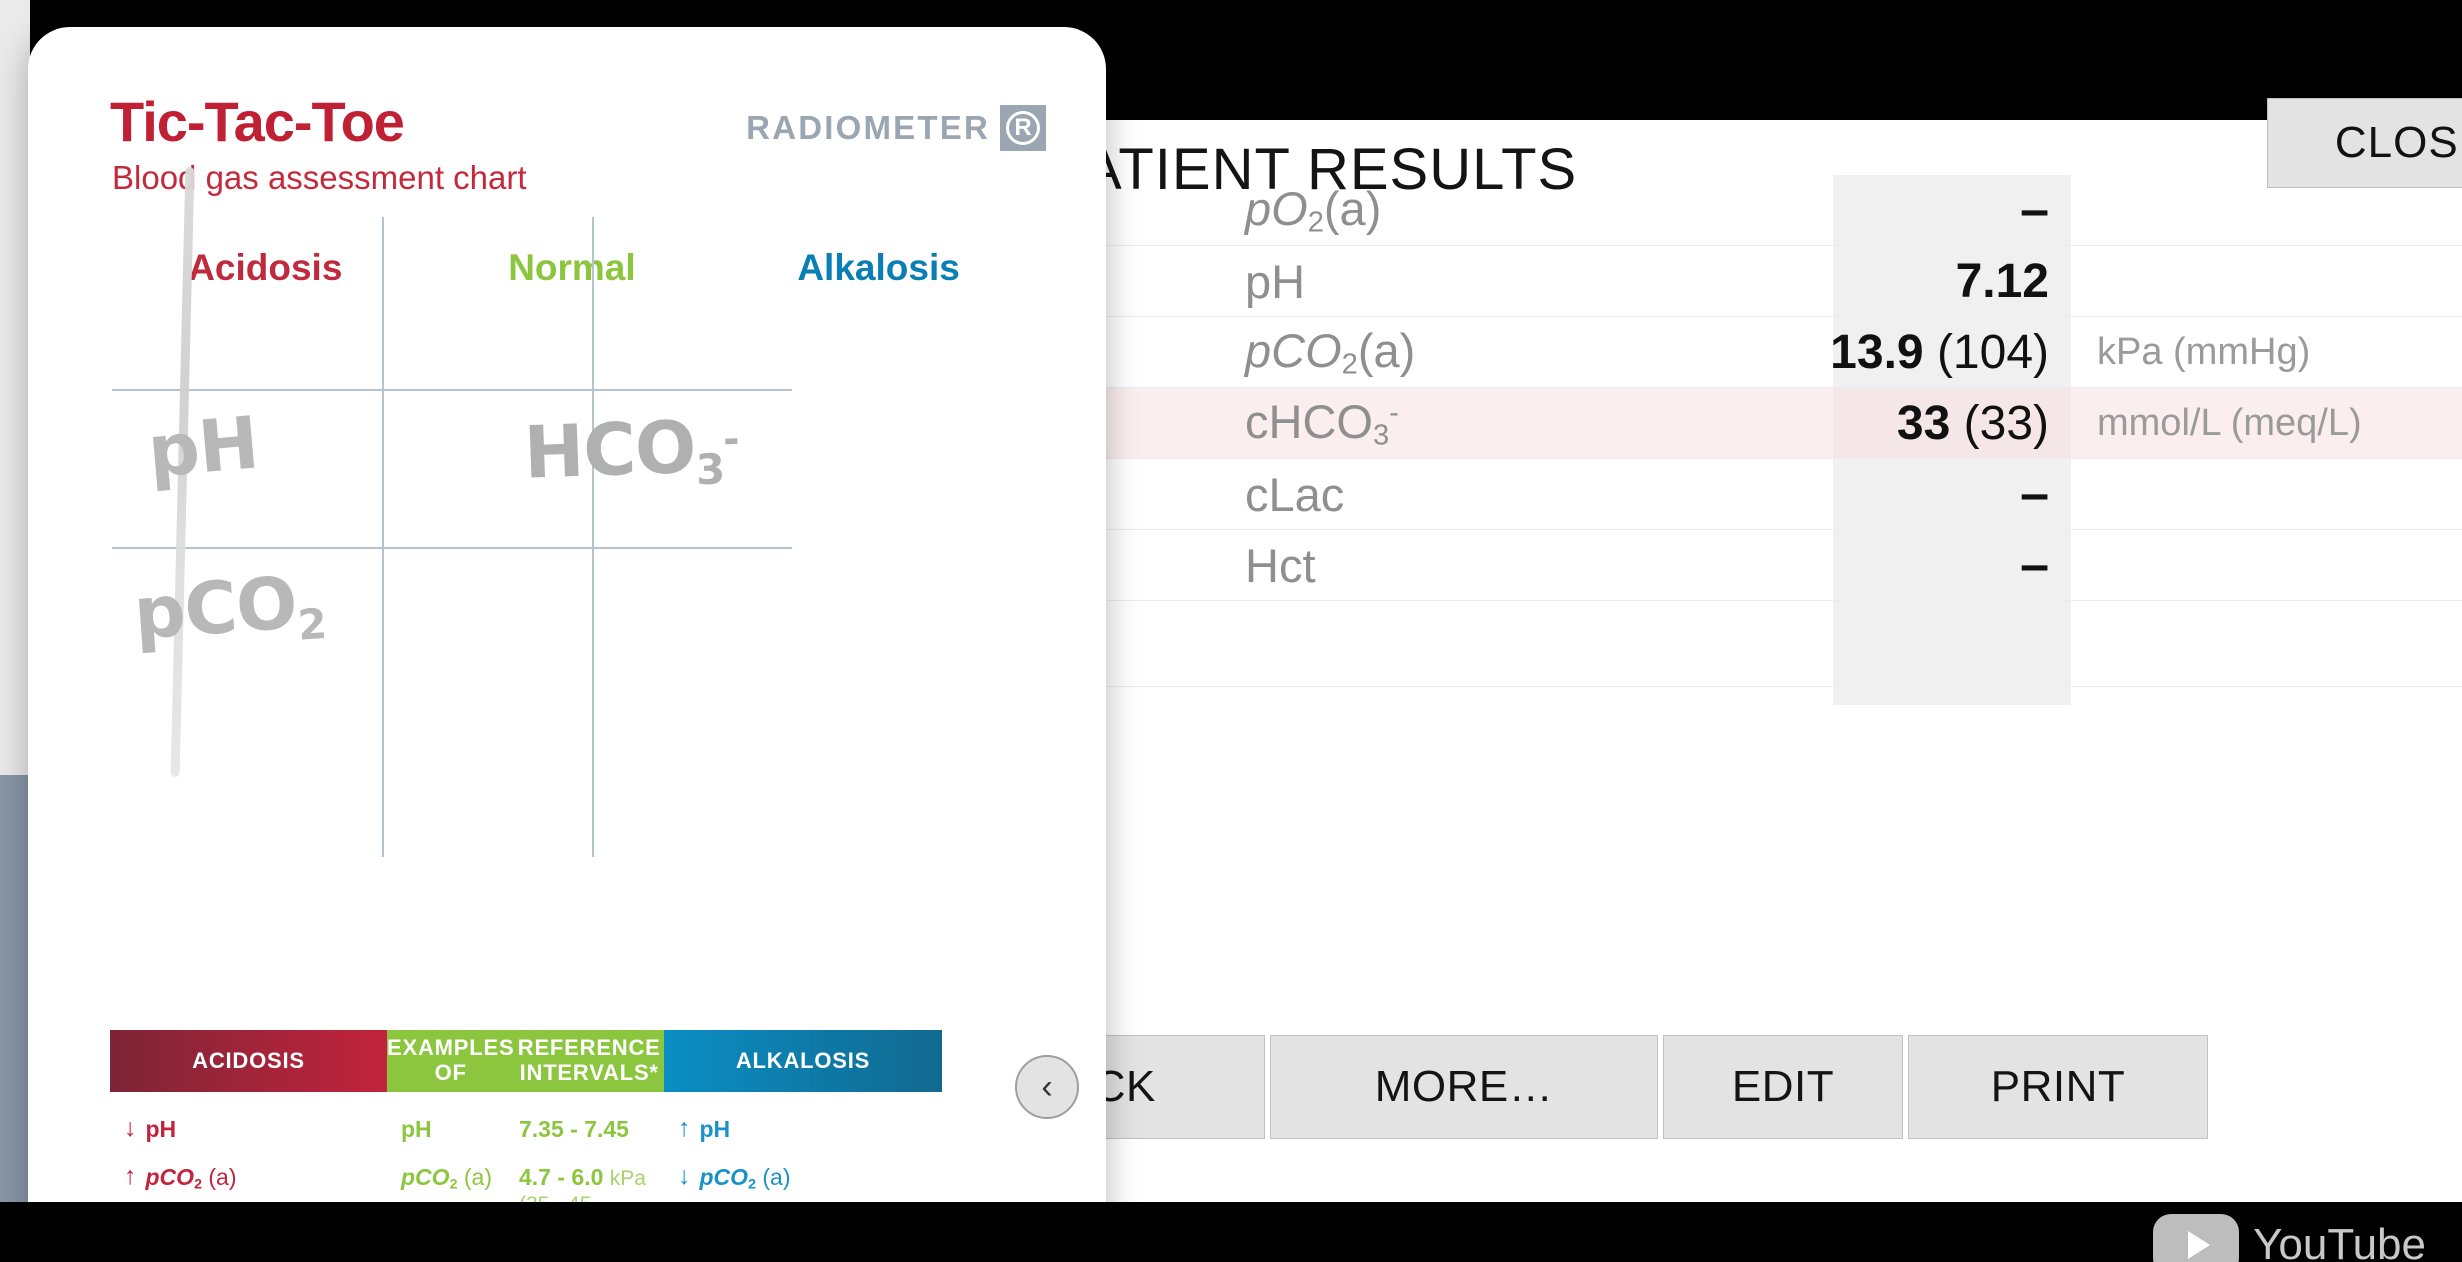  What do you see at coordinates (215, 608) in the screenshot?
I see `handwriting-pco2-main: pCO` at bounding box center [215, 608].